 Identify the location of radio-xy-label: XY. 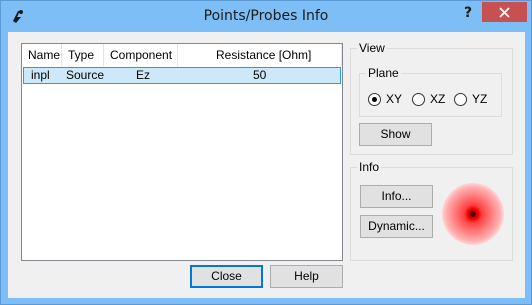
(394, 99).